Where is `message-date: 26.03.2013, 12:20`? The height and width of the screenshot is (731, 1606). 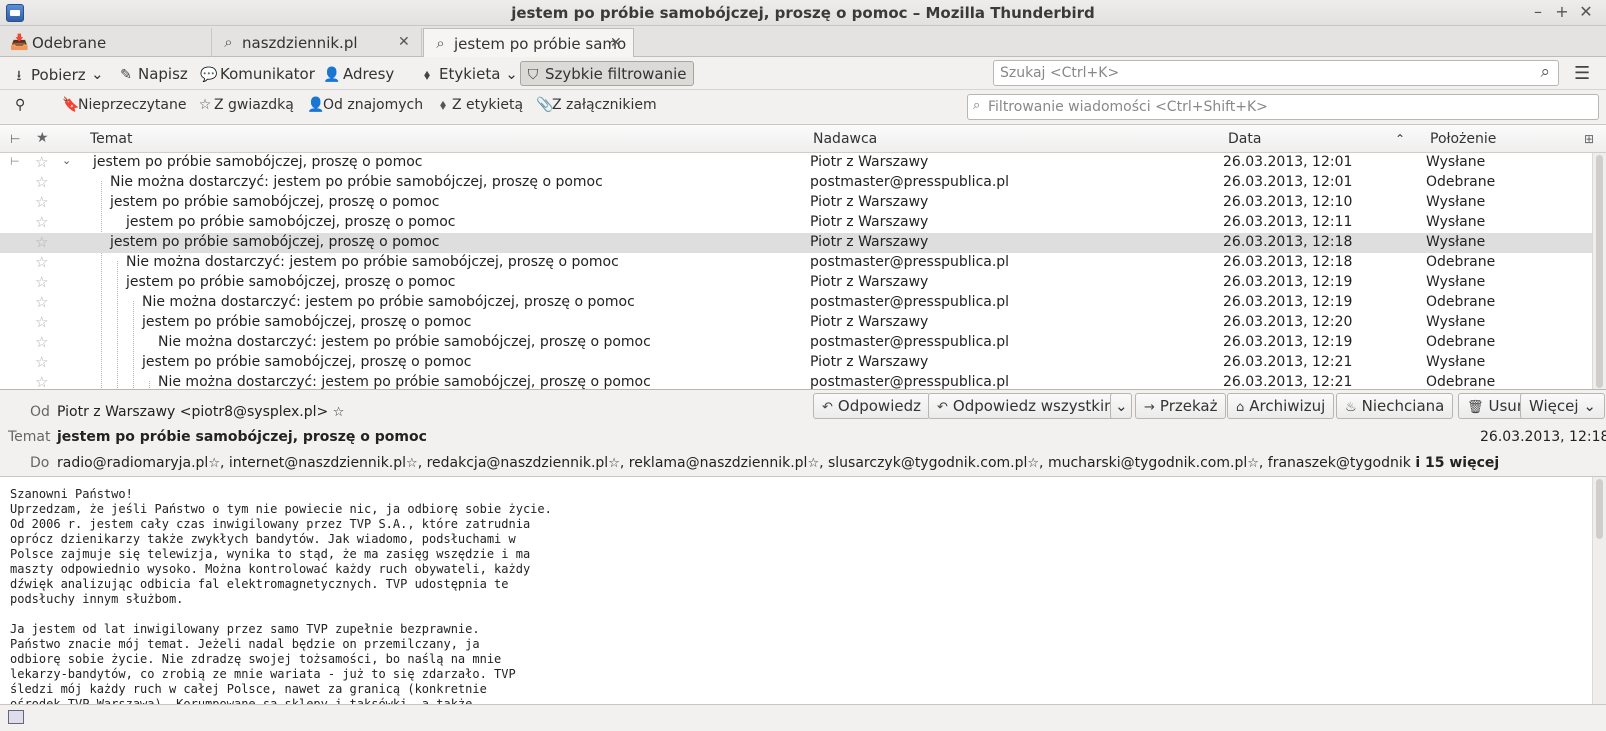
message-date: 26.03.2013, 12:20 is located at coordinates (1288, 322).